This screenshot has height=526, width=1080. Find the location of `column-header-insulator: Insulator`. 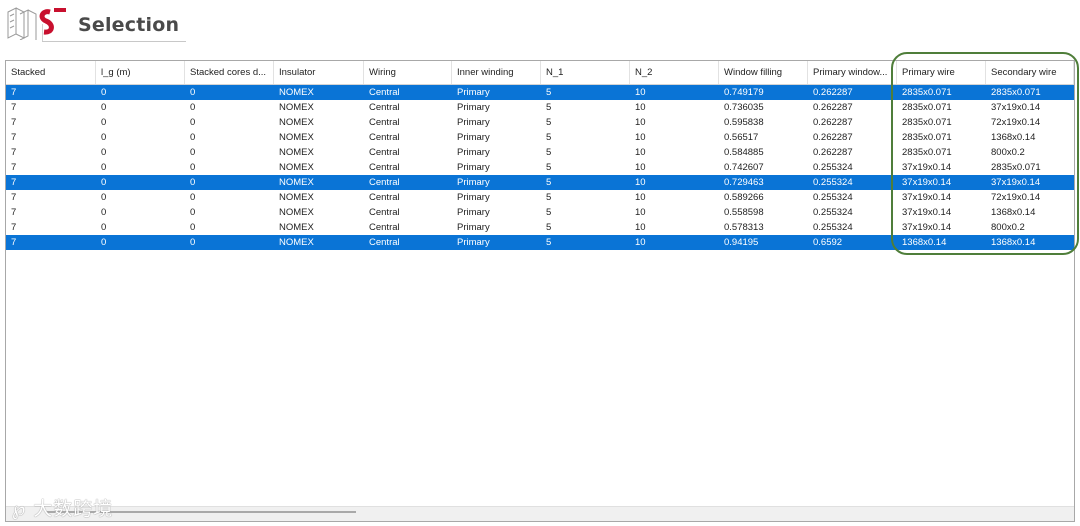

column-header-insulator: Insulator is located at coordinates (319, 72).